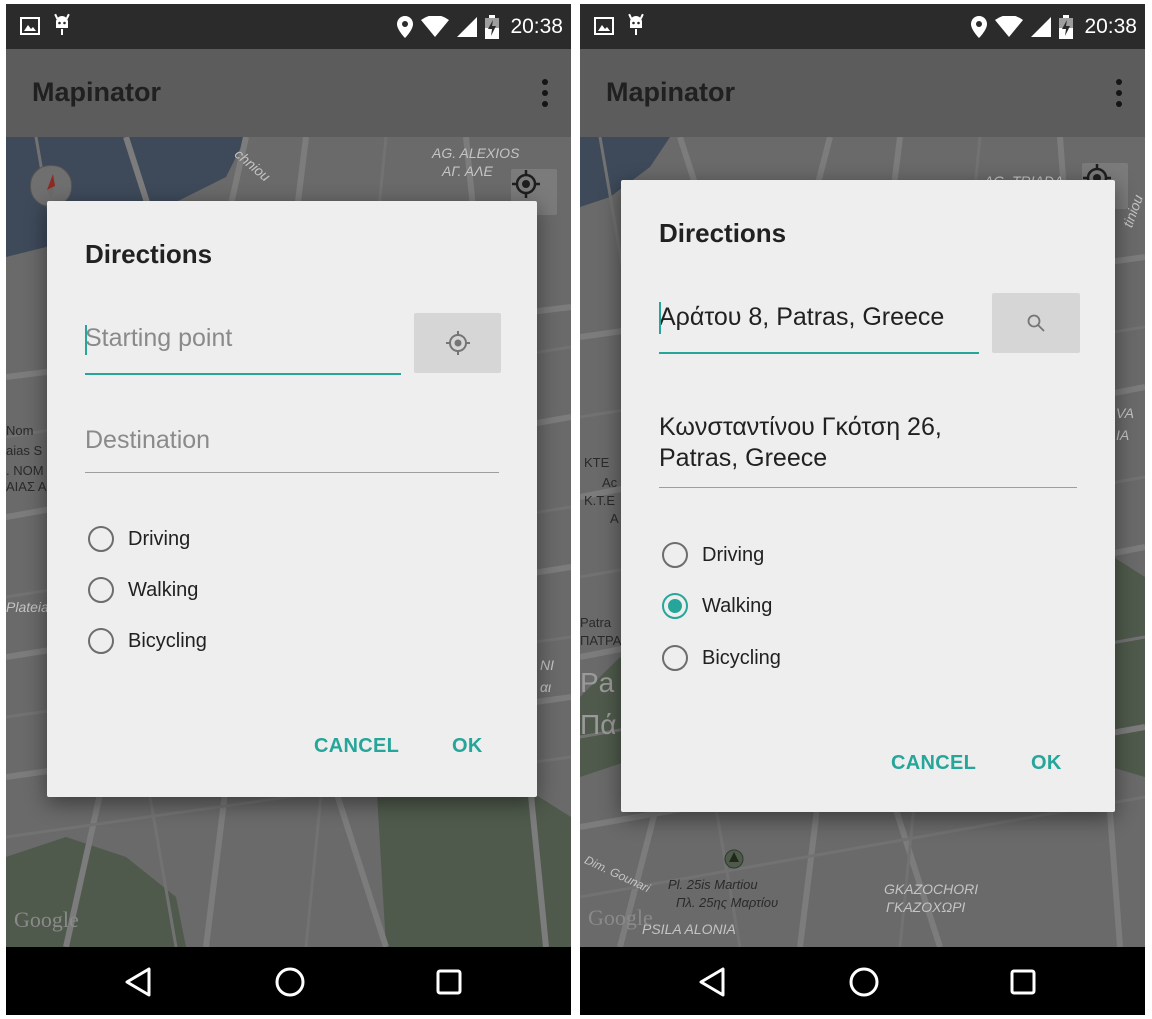 The height and width of the screenshot is (1019, 1152). What do you see at coordinates (597, 682) in the screenshot?
I see `map-label: Pa` at bounding box center [597, 682].